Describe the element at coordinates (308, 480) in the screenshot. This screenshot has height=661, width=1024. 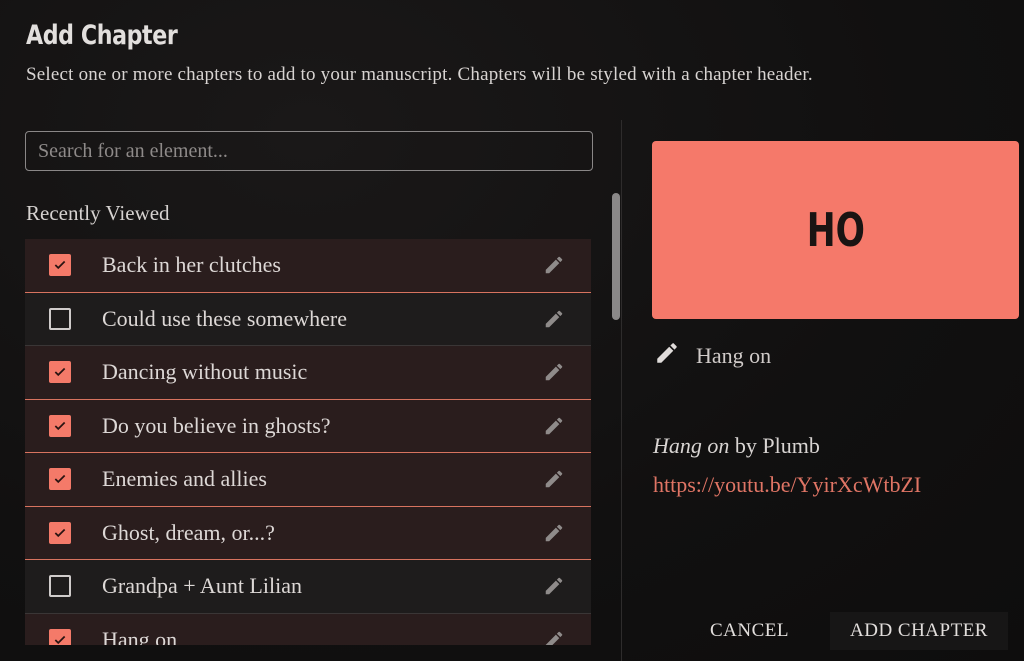
I see `chapter-list-item: Enemies and allies` at that location.